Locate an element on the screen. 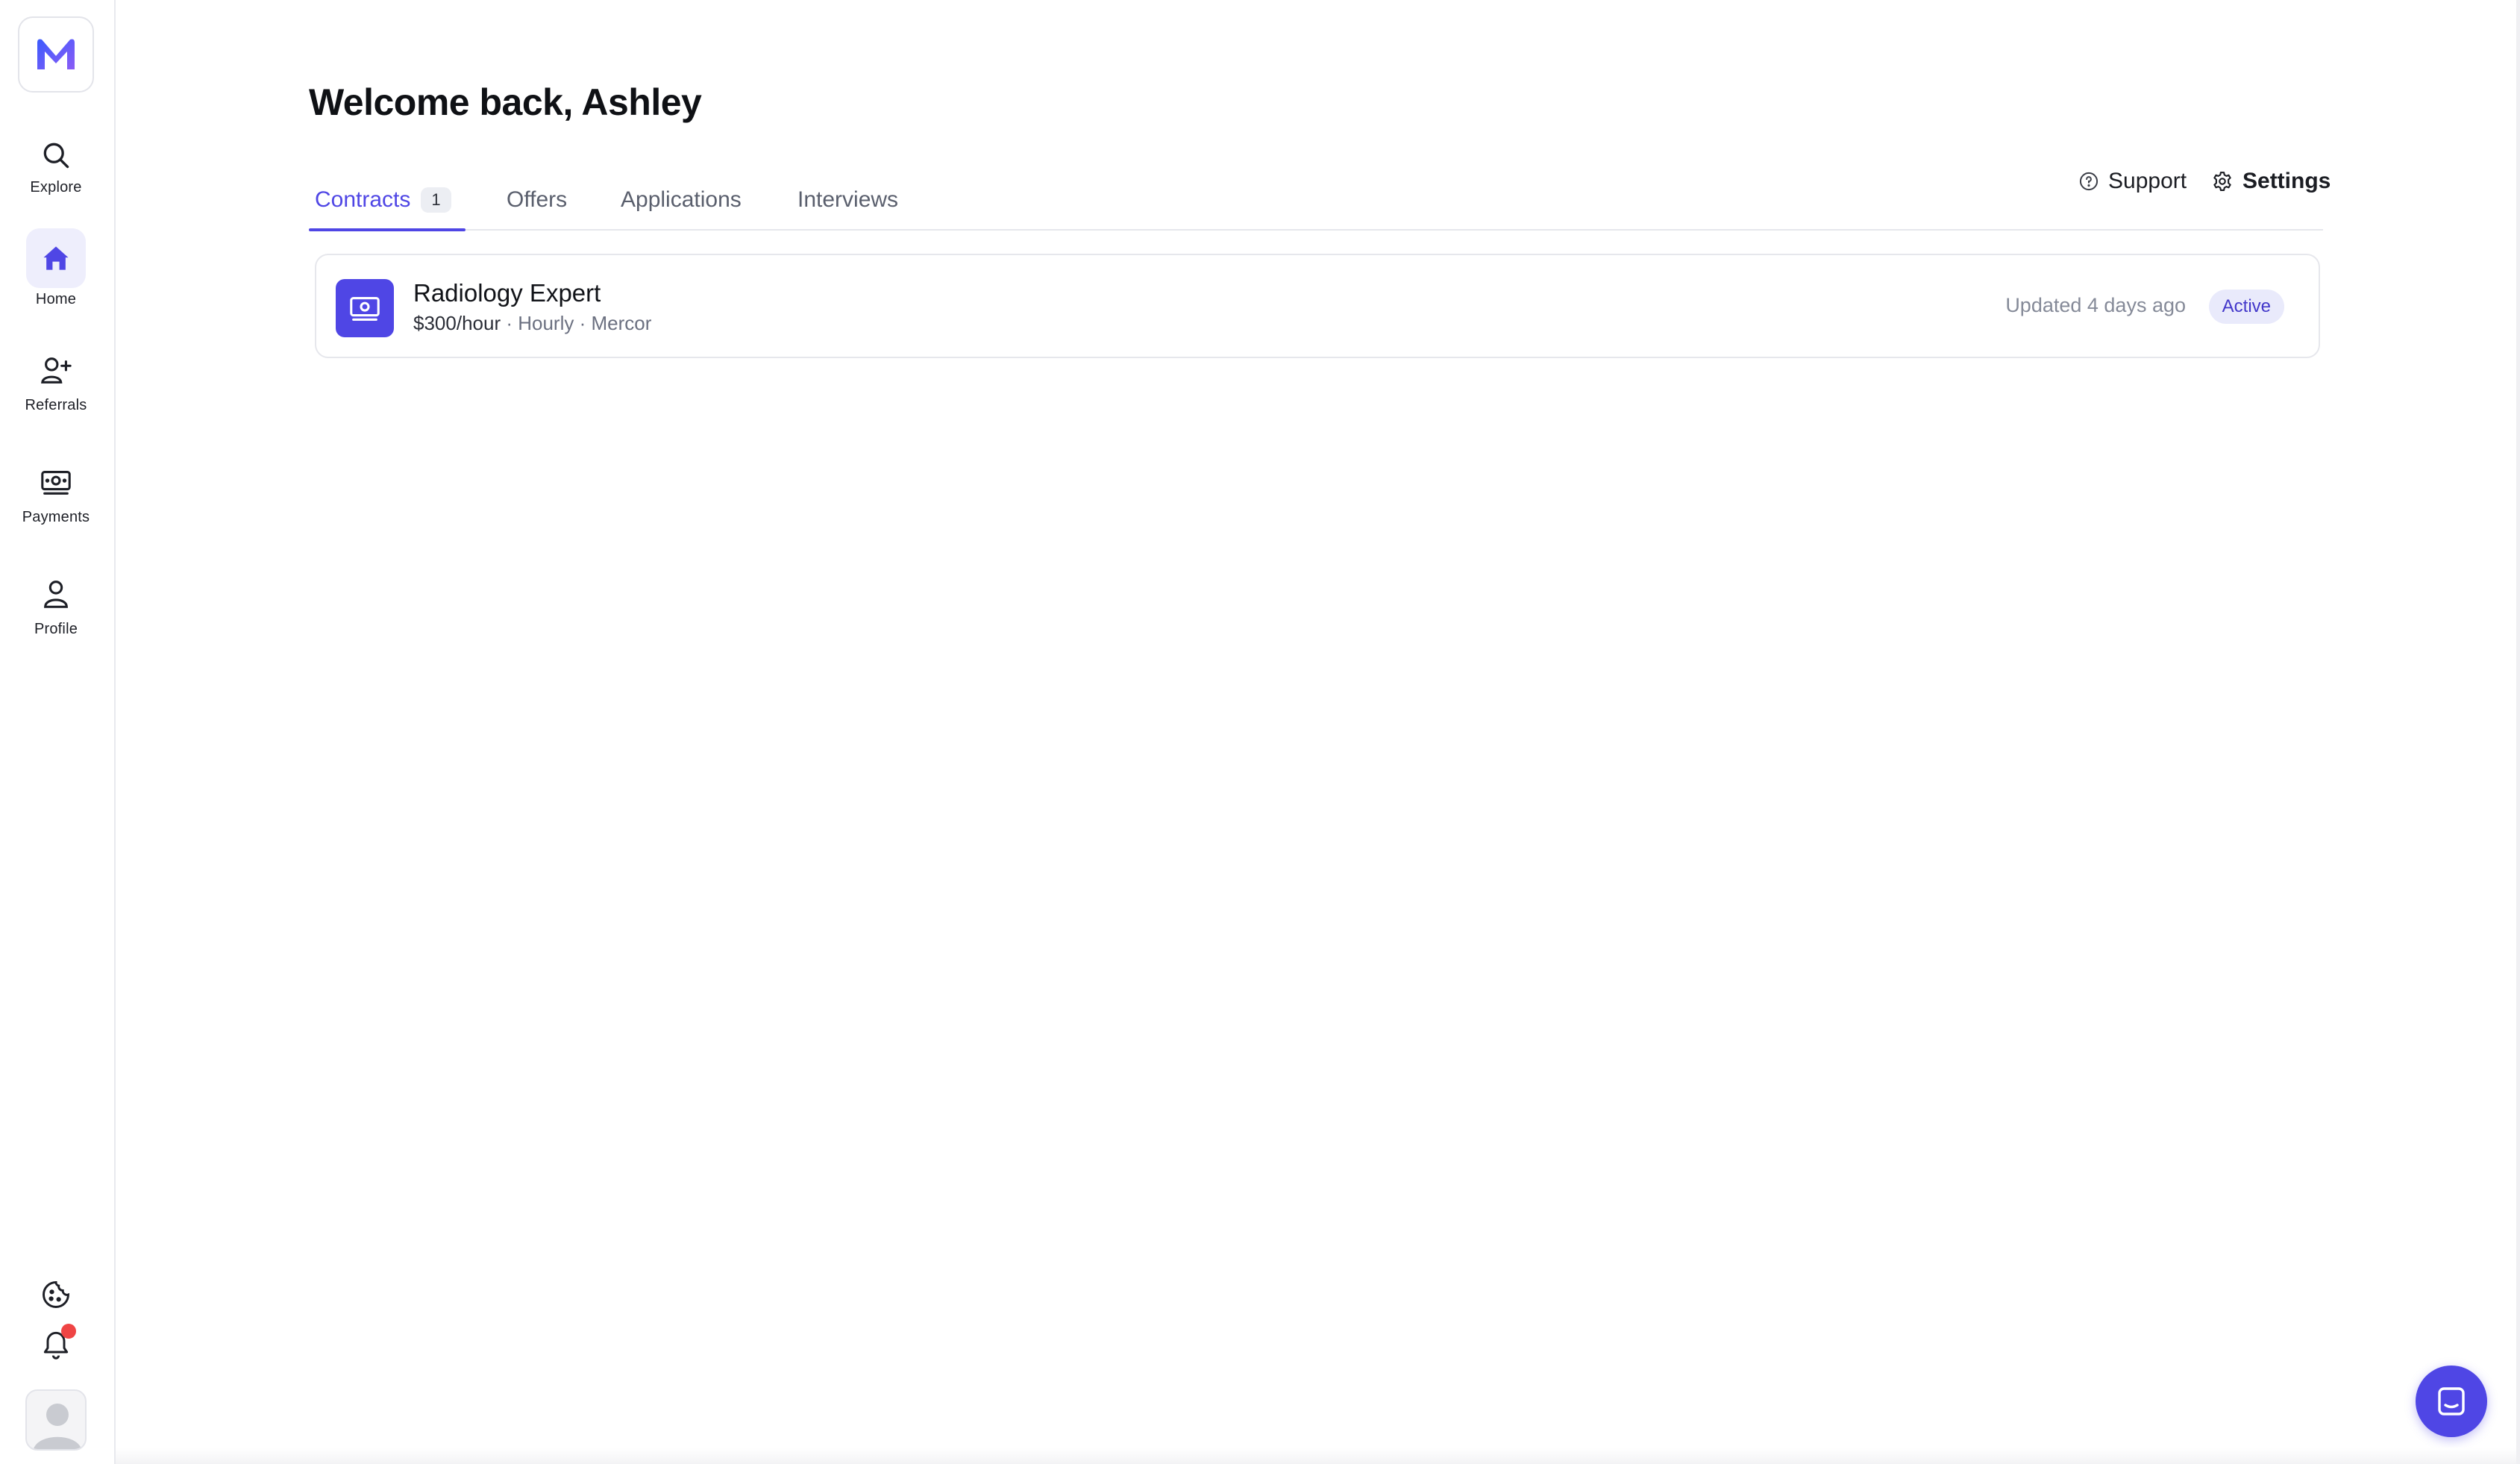  sidebar: Explore Home Referrals Payments Profile is located at coordinates (58, 732).